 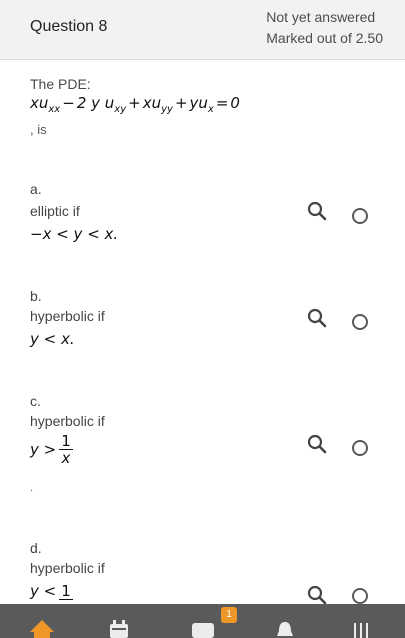 I want to click on option-math: y >1 x, so click(x=51, y=450).